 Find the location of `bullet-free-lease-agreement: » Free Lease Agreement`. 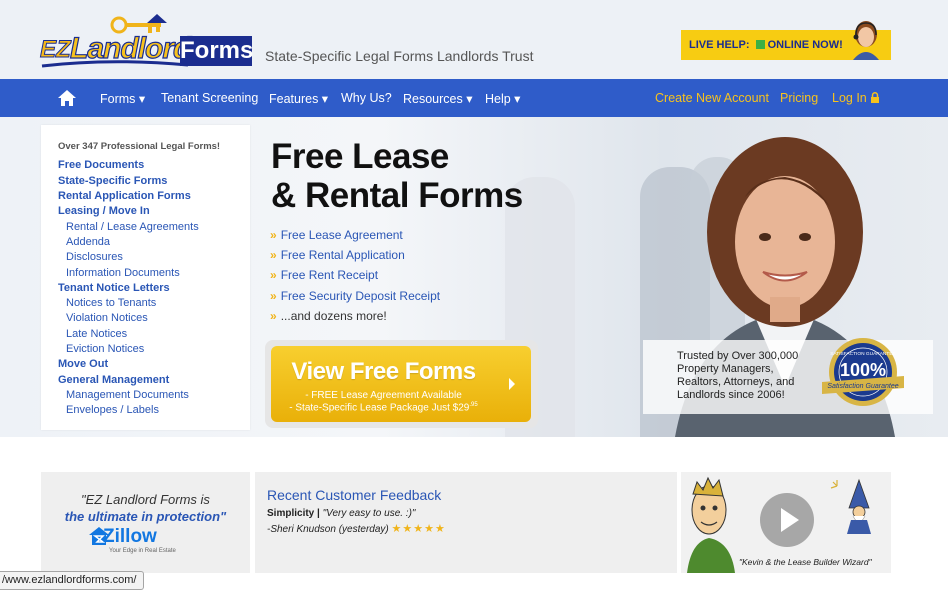

bullet-free-lease-agreement: » Free Lease Agreement is located at coordinates (336, 235).